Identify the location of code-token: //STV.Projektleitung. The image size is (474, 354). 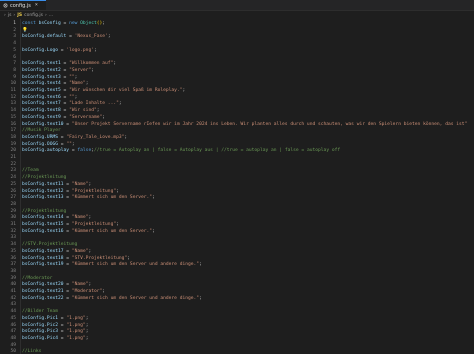
(50, 245).